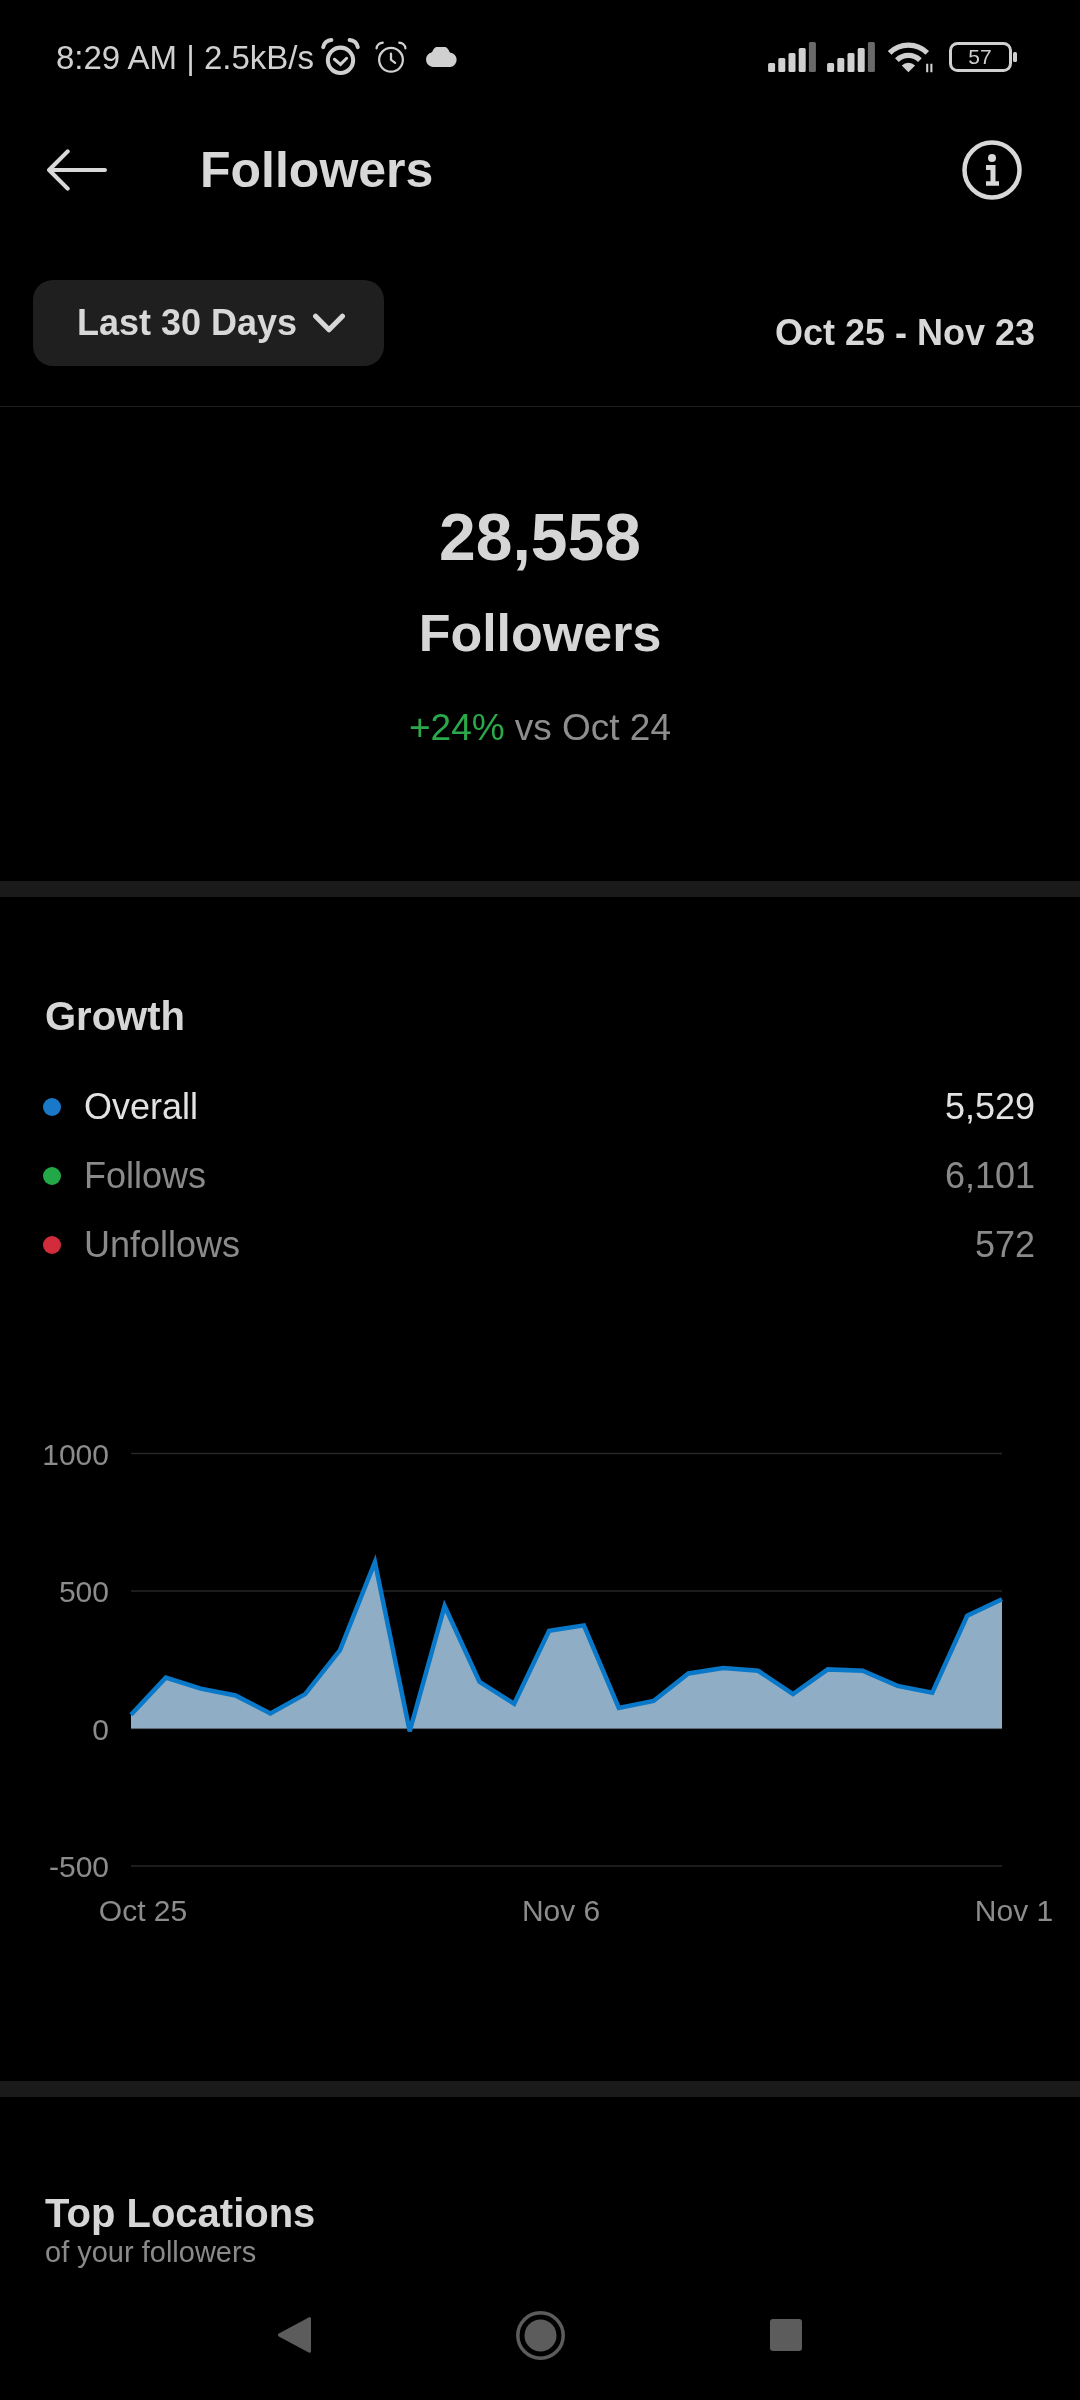 This screenshot has height=2400, width=1080. Describe the element at coordinates (294, 2335) in the screenshot. I see `back-icon` at that location.